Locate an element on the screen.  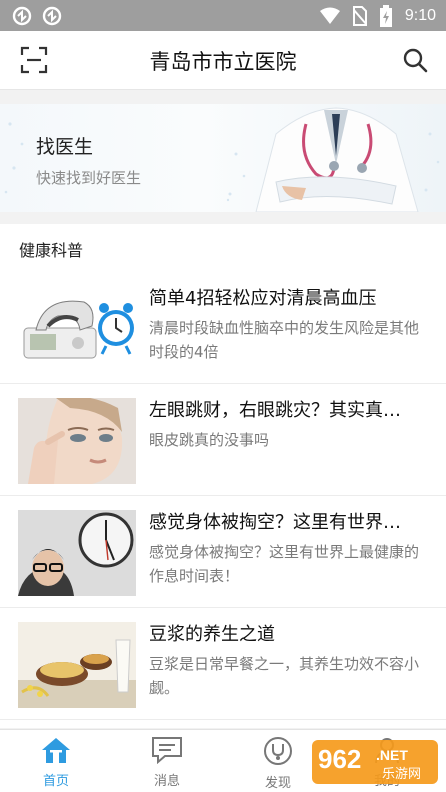
article-item: 豆浆的养生之道 豆浆是日常早餐之一，其养生功效不容小觑。 is located at coordinates (223, 664).